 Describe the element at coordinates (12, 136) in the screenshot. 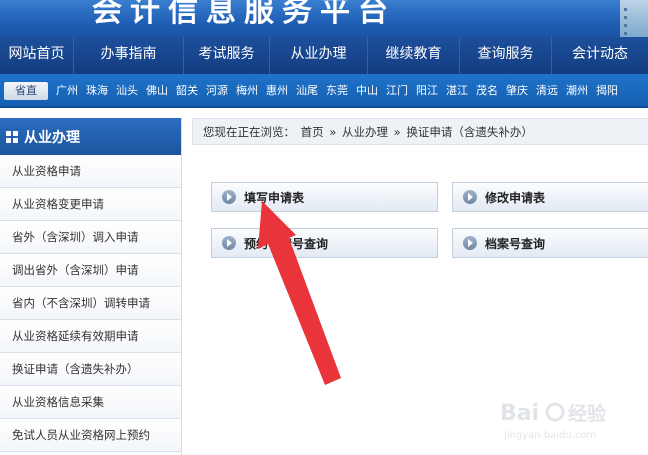

I see `grid-icon` at that location.